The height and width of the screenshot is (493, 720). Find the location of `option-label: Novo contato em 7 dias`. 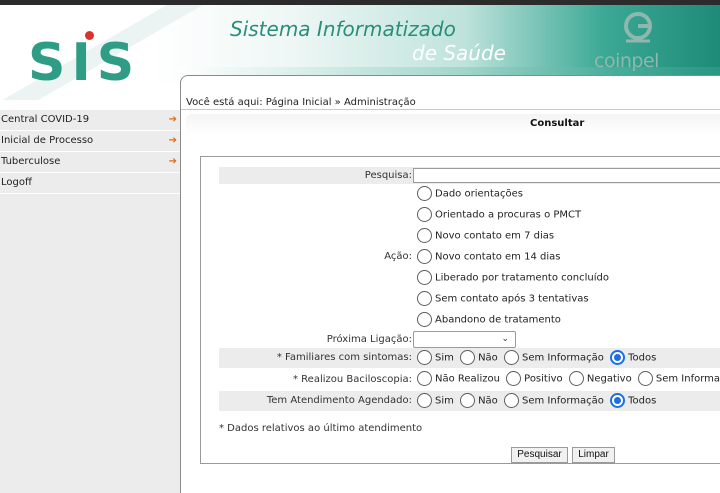

option-label: Novo contato em 7 dias is located at coordinates (495, 236).